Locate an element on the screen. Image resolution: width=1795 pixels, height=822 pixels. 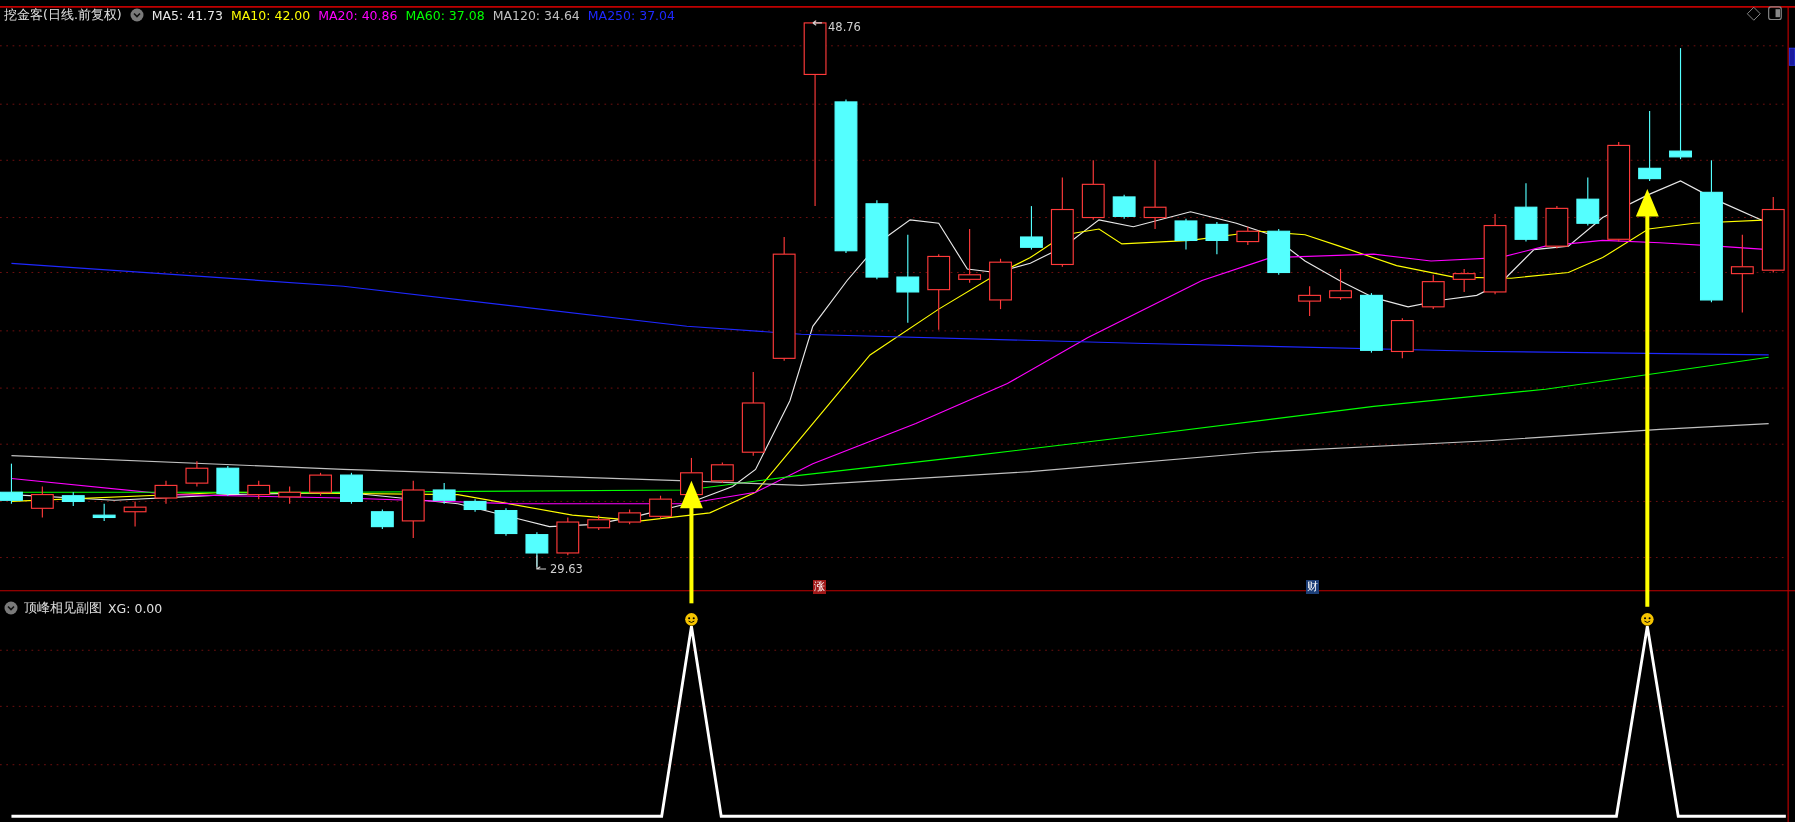
indicator-value: MA60: 37.08 is located at coordinates (445, 15).